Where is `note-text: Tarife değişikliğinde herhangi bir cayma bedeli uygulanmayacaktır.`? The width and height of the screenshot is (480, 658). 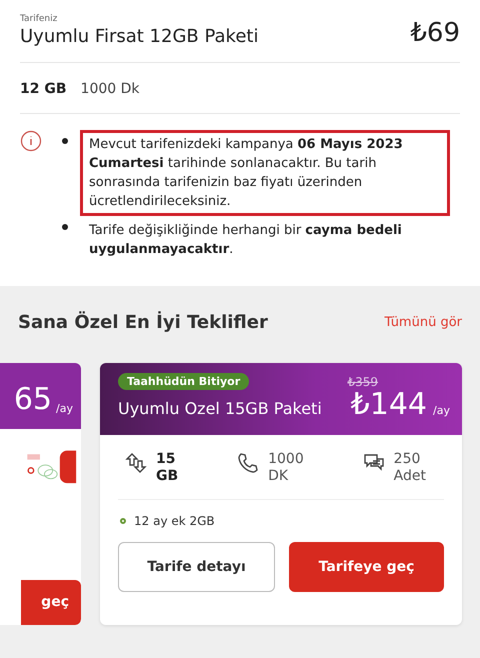
note-text: Tarife değişikliğinde herhangi bir cayma bedeli uygulanmayacaktır. is located at coordinates (245, 240).